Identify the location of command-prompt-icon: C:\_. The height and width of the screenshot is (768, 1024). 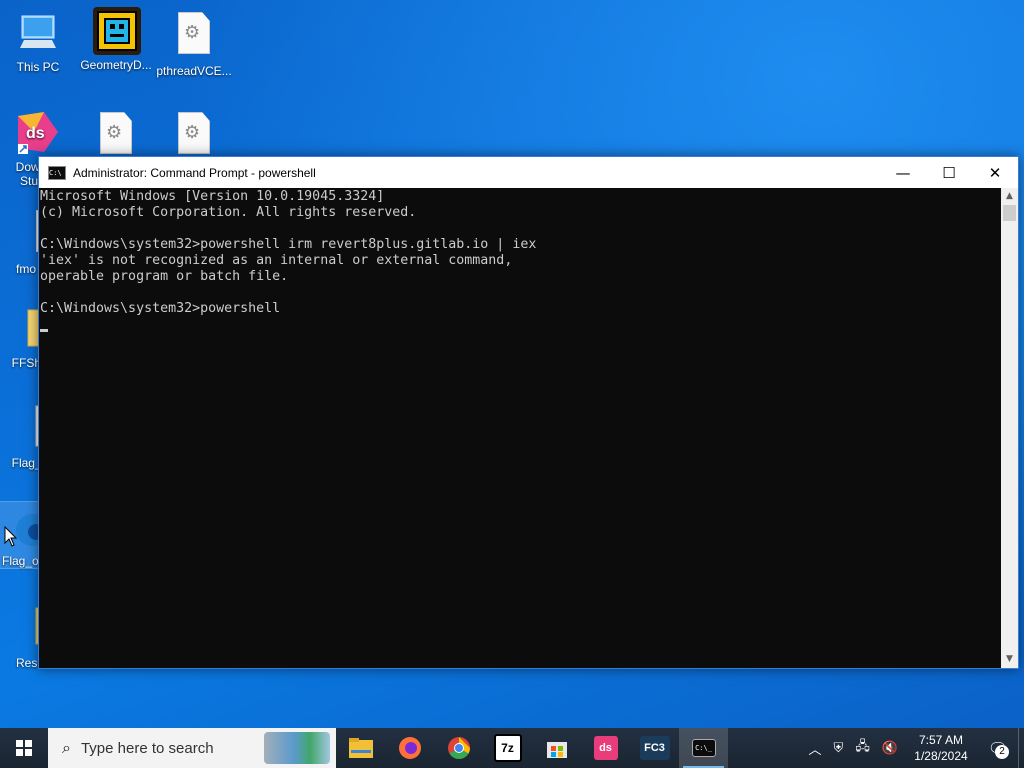
(703, 748).